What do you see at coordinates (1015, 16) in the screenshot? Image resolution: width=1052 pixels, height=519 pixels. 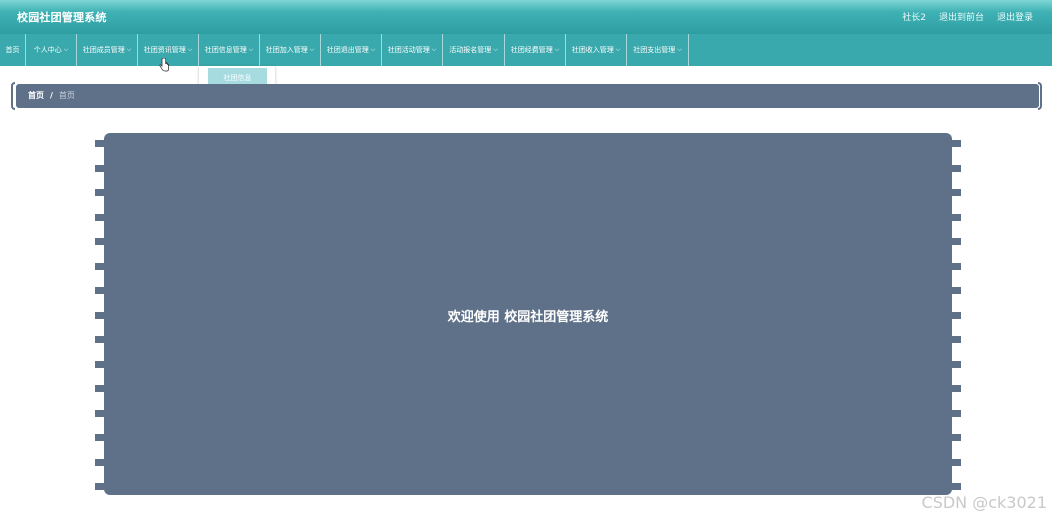 I see `logout-link: 退出登录` at bounding box center [1015, 16].